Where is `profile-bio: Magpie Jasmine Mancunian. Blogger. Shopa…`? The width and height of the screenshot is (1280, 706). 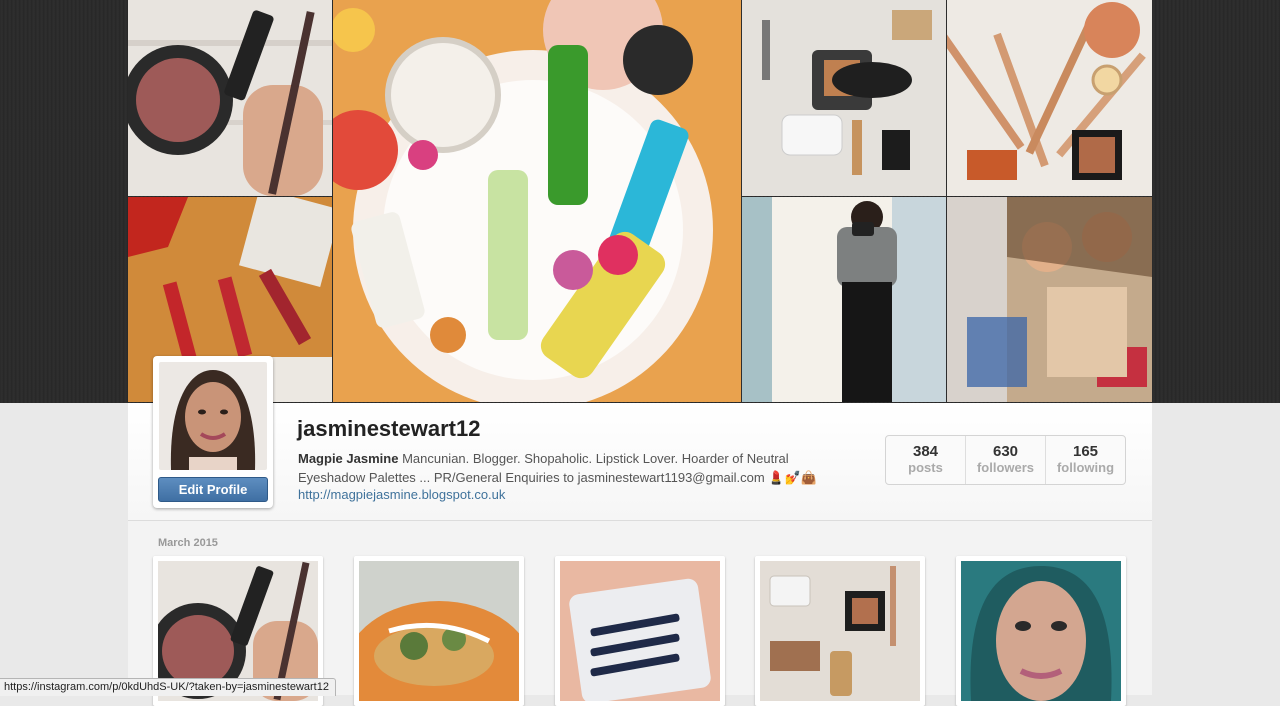
profile-bio: Magpie Jasmine Mancunian. Blogger. Shopa… is located at coordinates (578, 468).